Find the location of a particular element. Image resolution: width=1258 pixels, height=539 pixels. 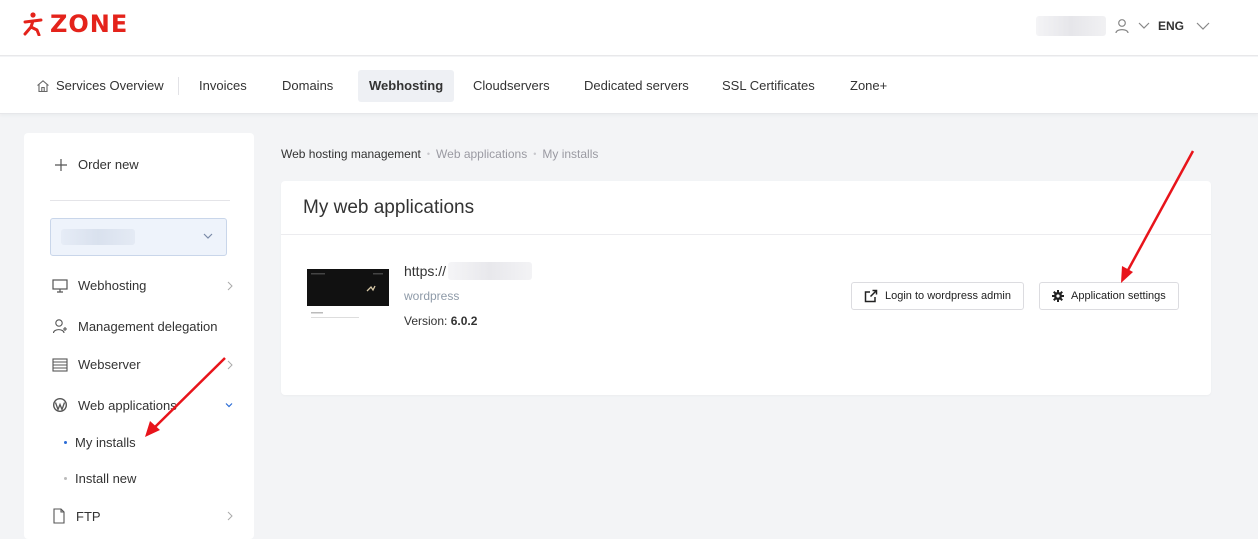

sidebar-item-management-delegation: Management delegation is located at coordinates (142, 326).